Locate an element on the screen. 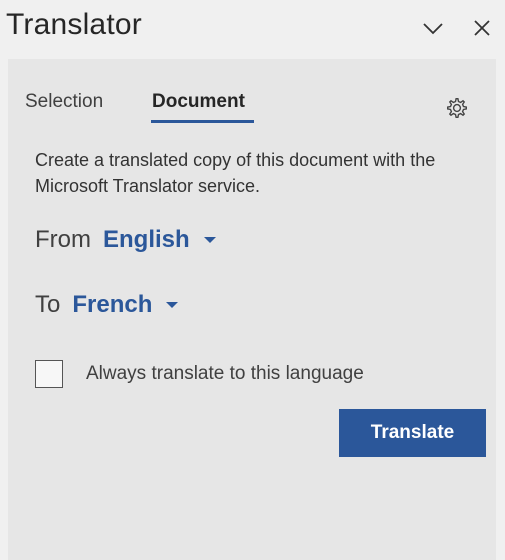  always-translate-checkbox is located at coordinates (49, 374).